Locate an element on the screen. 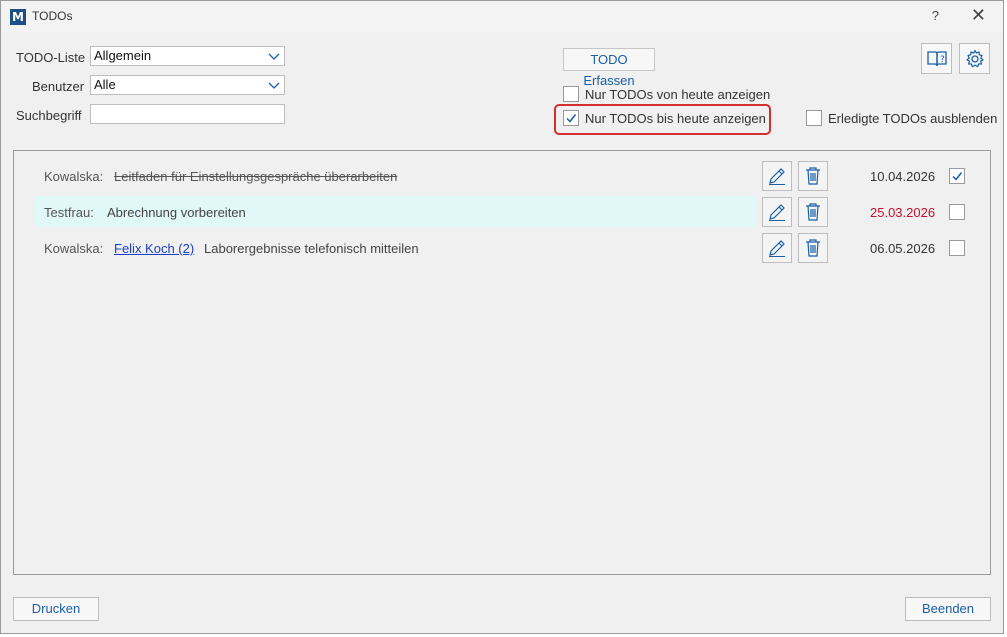  book-help-icon: ? is located at coordinates (936, 58).